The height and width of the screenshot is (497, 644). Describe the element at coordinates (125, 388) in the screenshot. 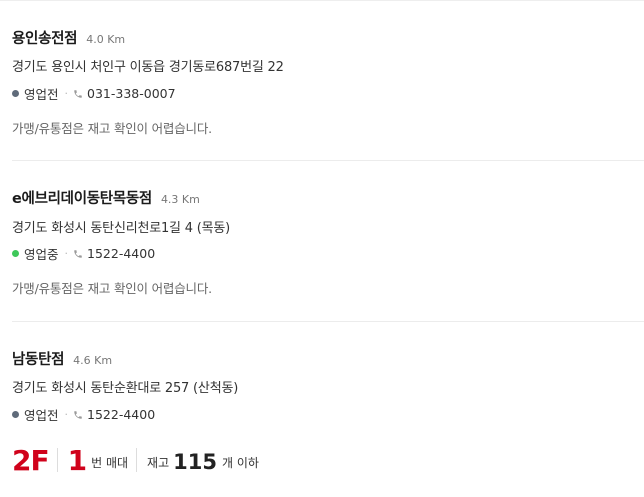

I see `store-address: 경기도 화성시 동탄순환대로 257 (산척동)` at that location.